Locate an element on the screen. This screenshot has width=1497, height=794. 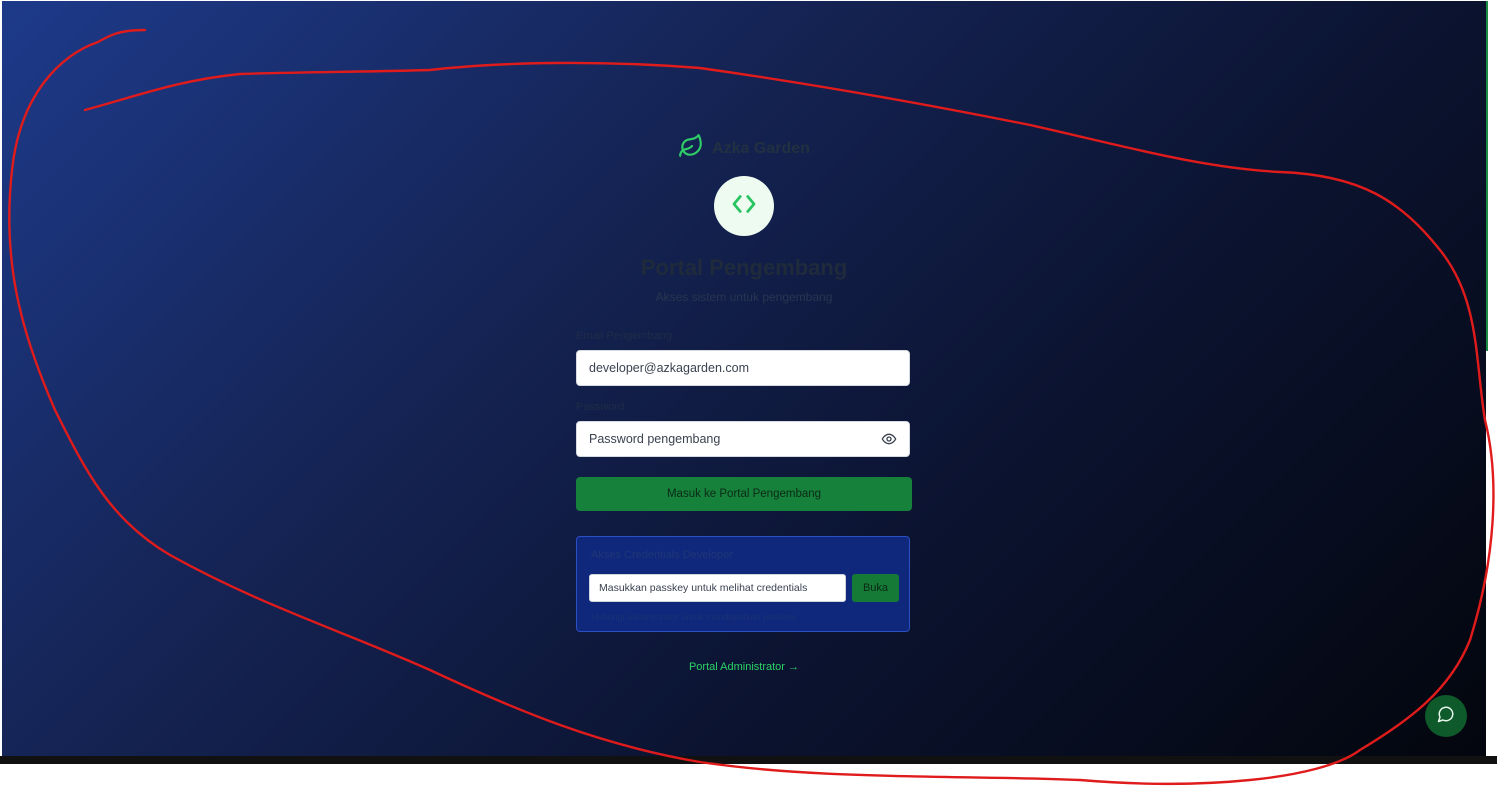
scroll-indicator is located at coordinates (1487, 176).